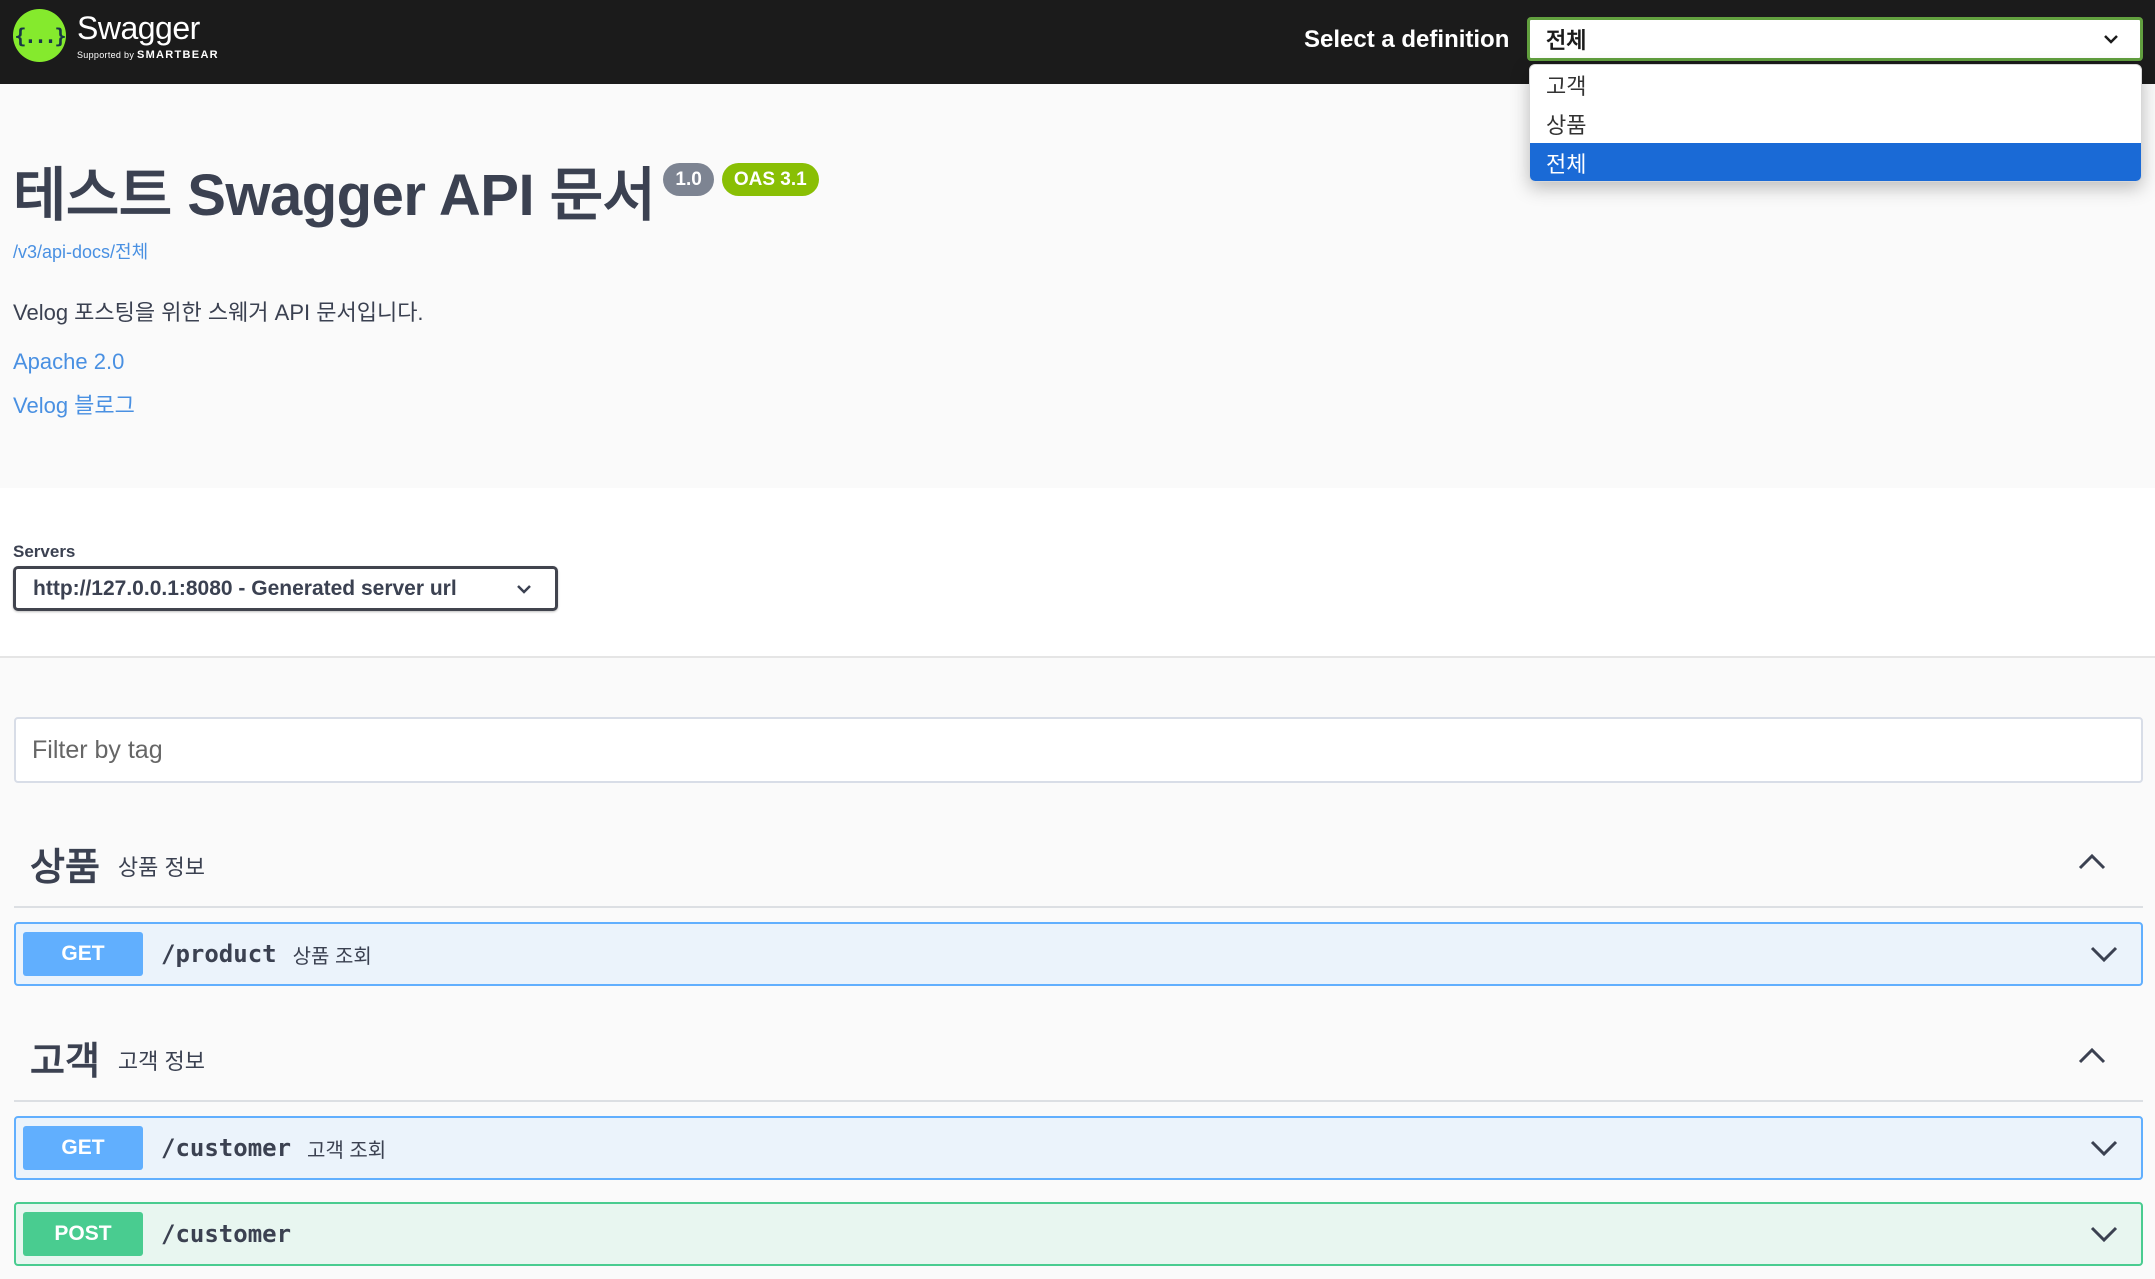 The width and height of the screenshot is (2155, 1279). I want to click on version-badge: 1.0, so click(688, 179).